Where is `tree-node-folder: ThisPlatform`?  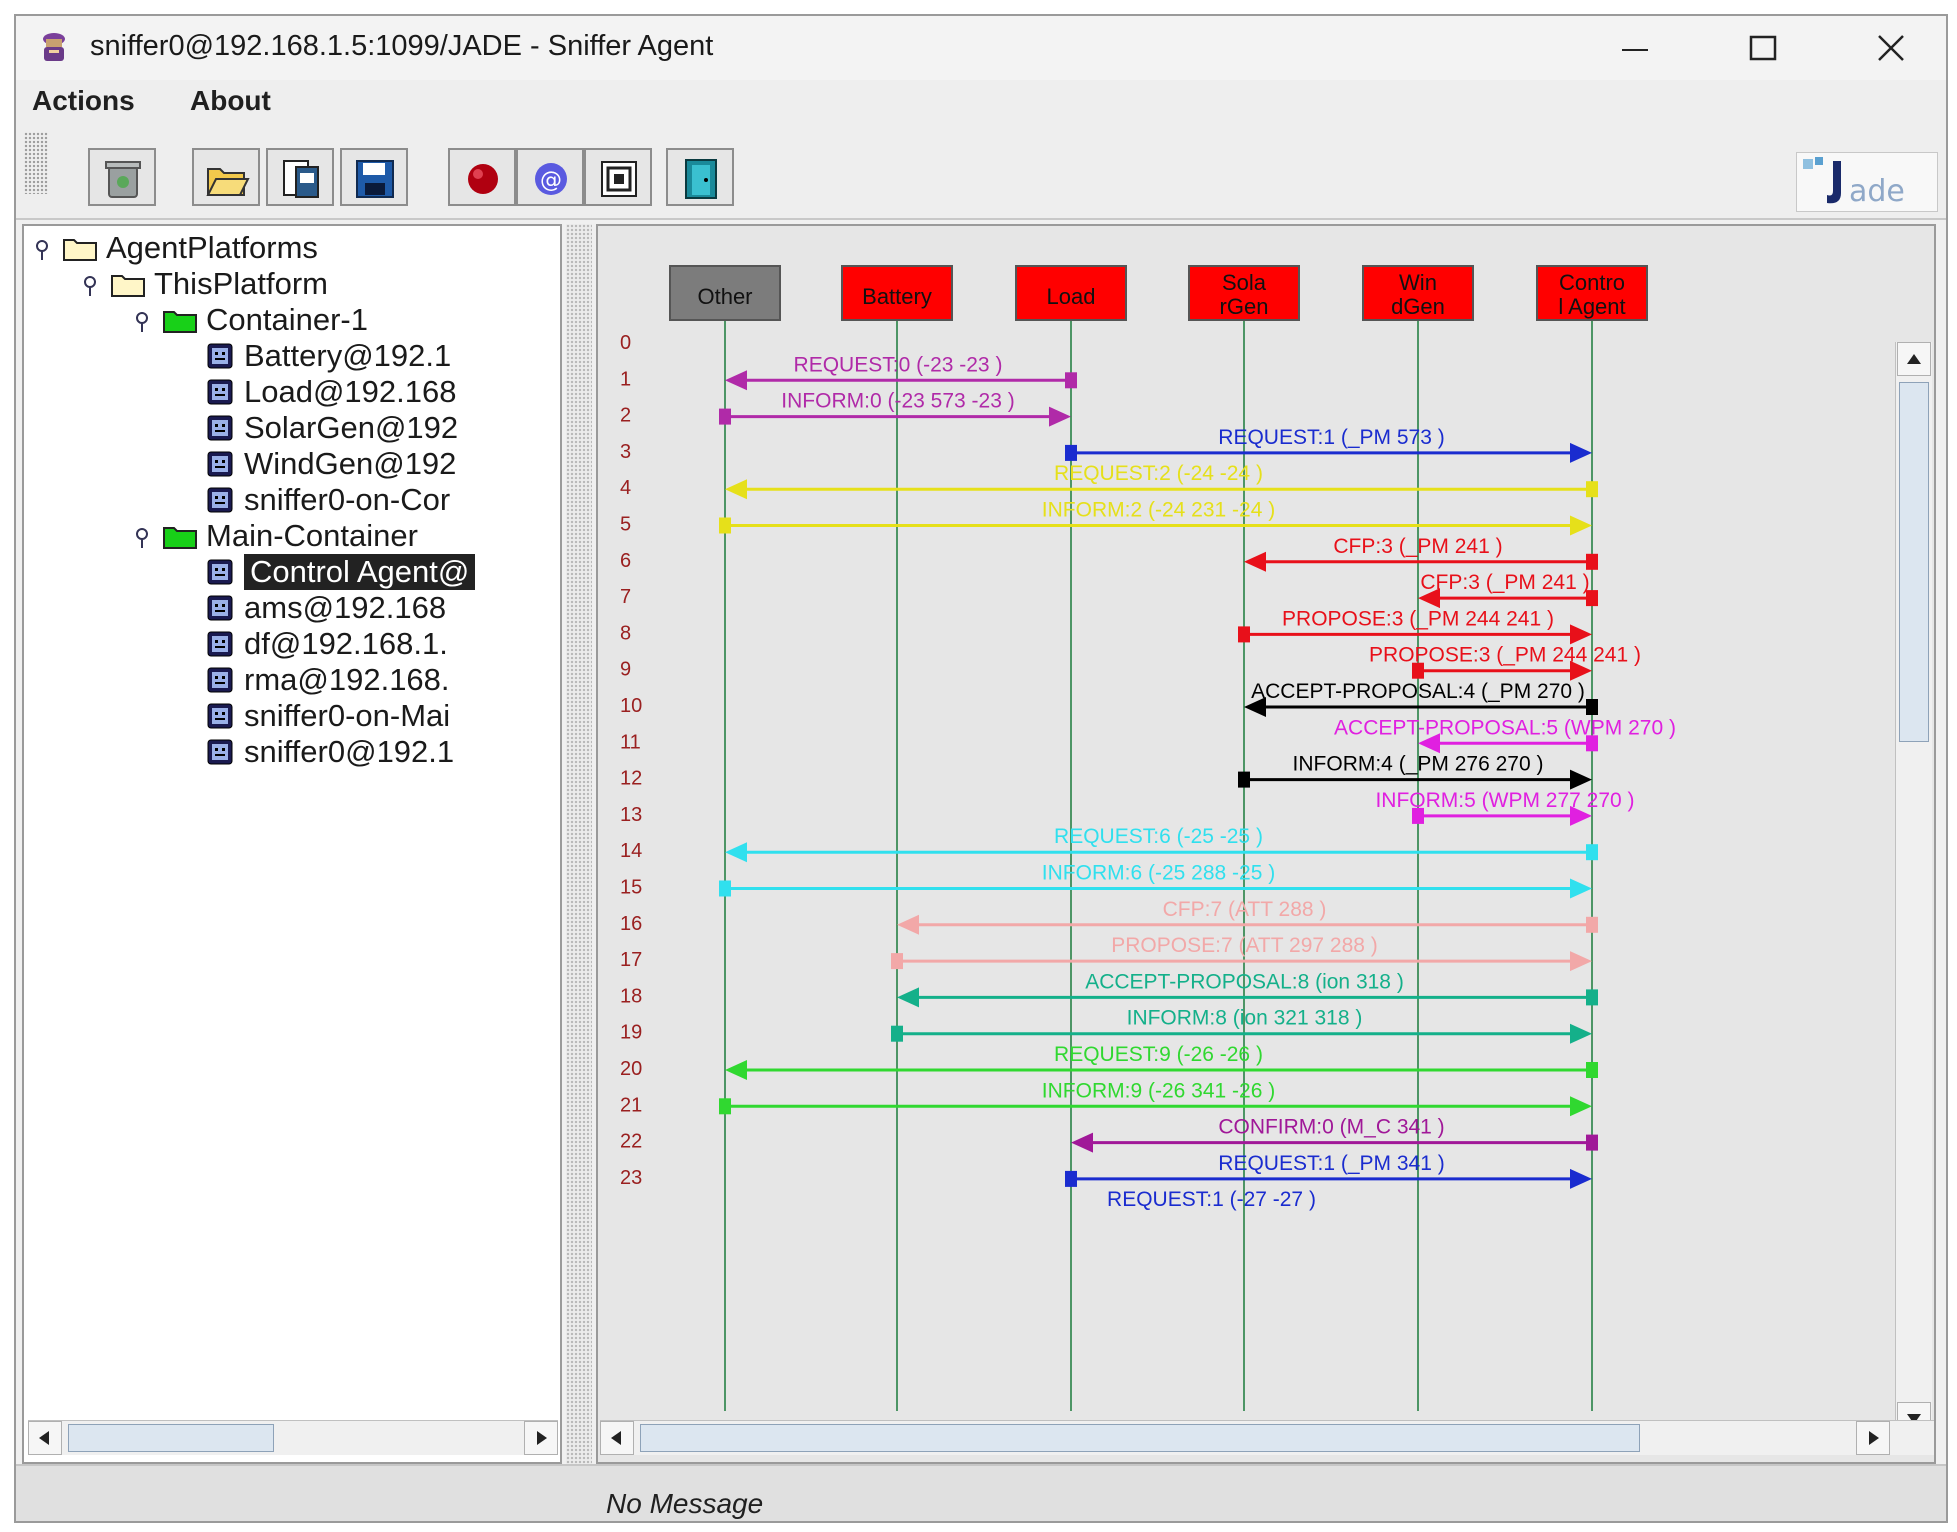 tree-node-folder: ThisPlatform is located at coordinates (292, 284).